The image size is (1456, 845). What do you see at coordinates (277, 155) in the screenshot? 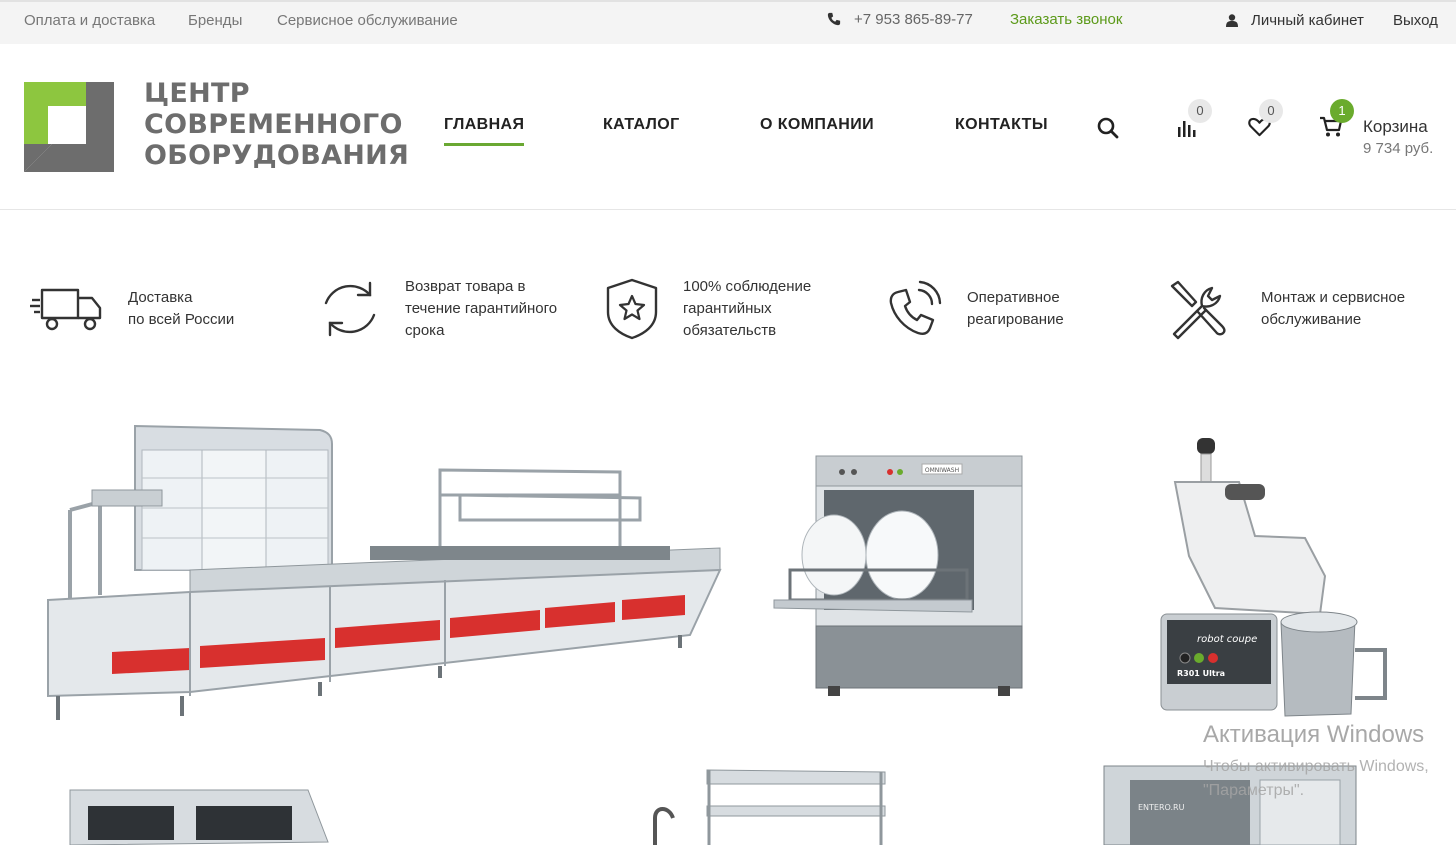
I see `logo-line-3: ОБОРУДОВАНИЯ` at bounding box center [277, 155].